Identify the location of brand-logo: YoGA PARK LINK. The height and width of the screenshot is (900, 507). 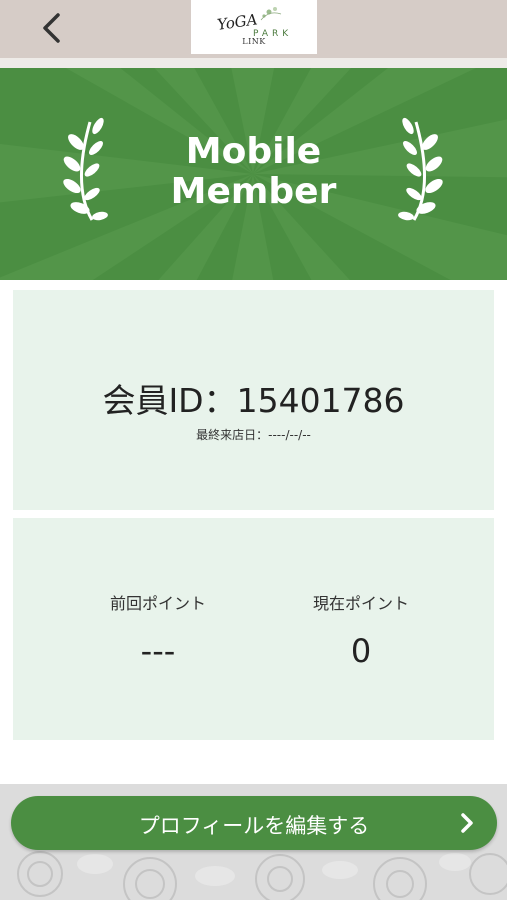
(254, 27).